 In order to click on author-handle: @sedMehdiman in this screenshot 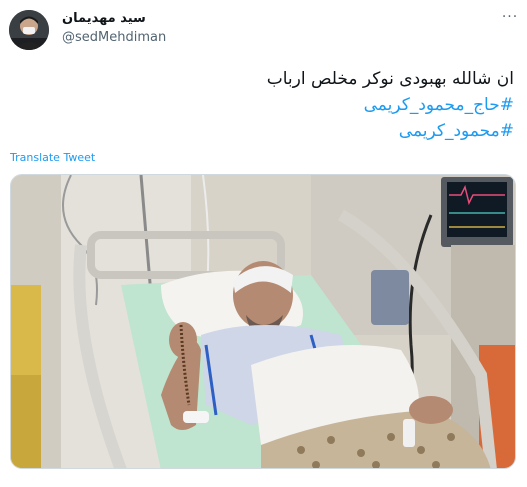, I will do `click(114, 37)`.